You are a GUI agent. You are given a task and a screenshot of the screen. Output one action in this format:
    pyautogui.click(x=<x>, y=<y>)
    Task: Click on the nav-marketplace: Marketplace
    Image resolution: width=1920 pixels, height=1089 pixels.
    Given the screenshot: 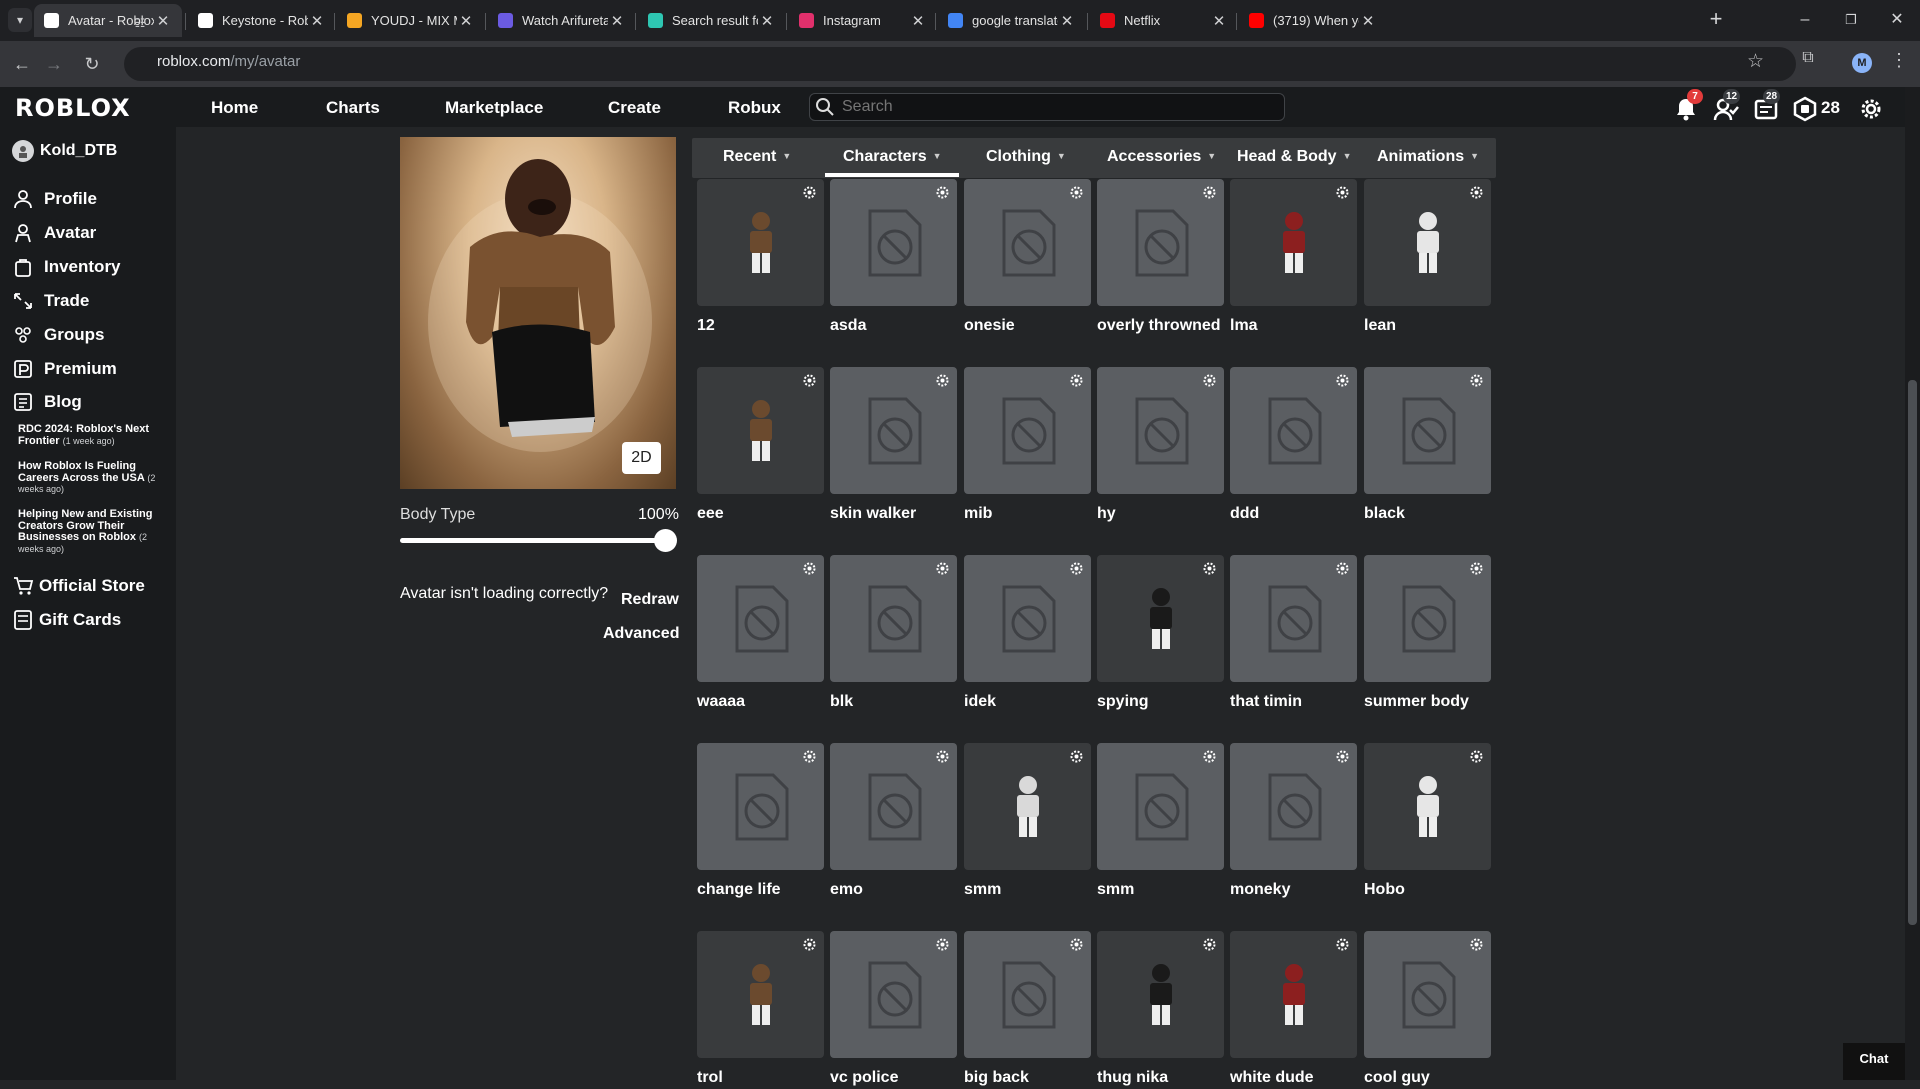 What is the action you would take?
    pyautogui.click(x=494, y=108)
    